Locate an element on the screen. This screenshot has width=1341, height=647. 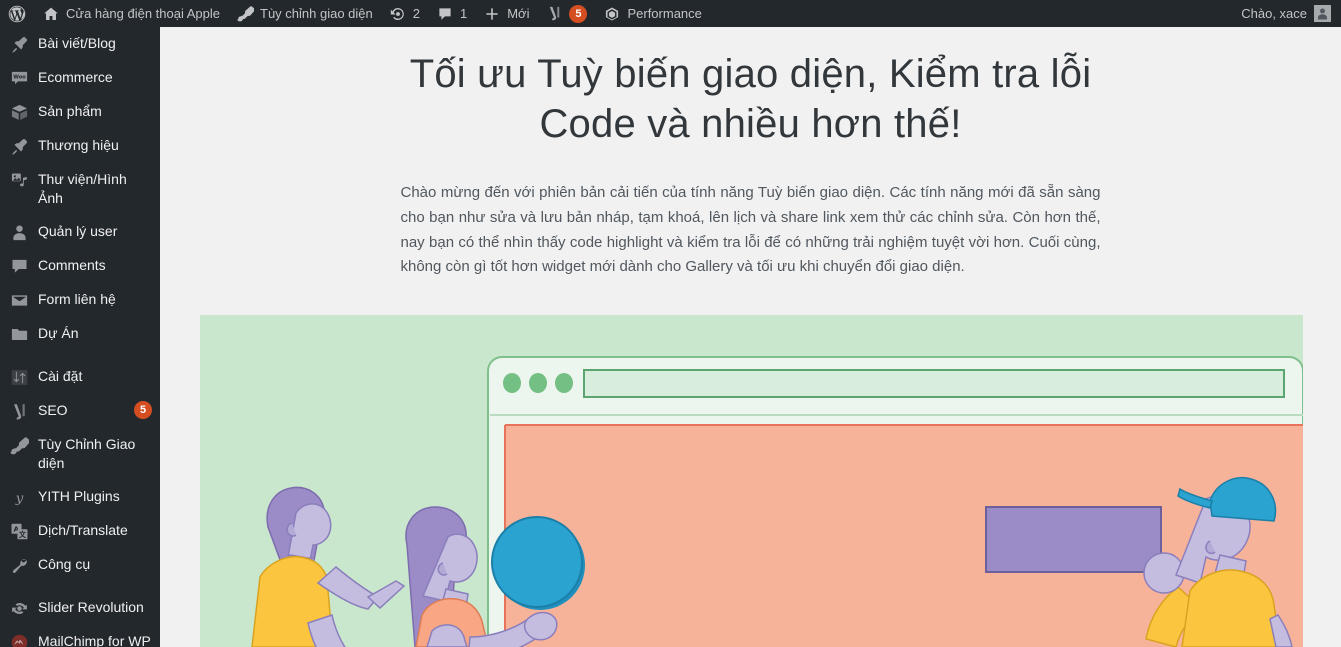
adminbar-customize: Tùy chỉnh giao diện is located at coordinates (304, 13).